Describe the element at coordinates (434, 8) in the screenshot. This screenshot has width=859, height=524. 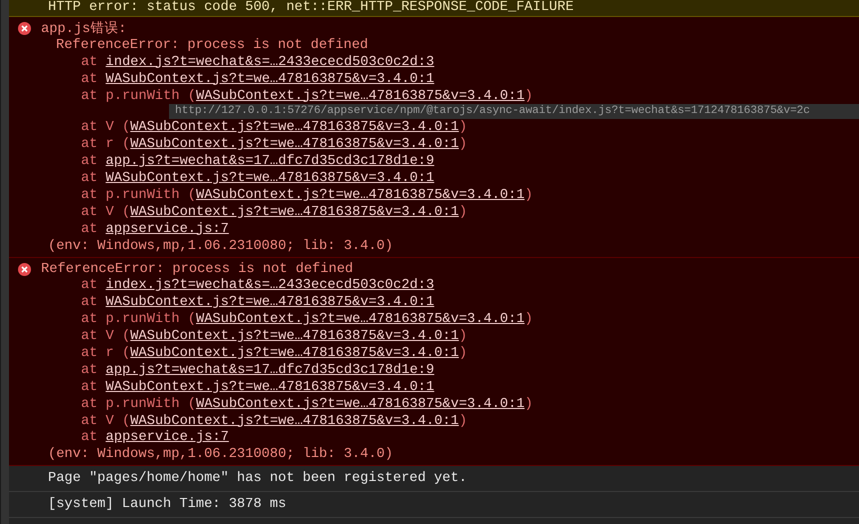
I see `warning-message: HTTP error: status code 500, net::ERR_HTTP_RESPONSE_CODE_FAILURE` at that location.